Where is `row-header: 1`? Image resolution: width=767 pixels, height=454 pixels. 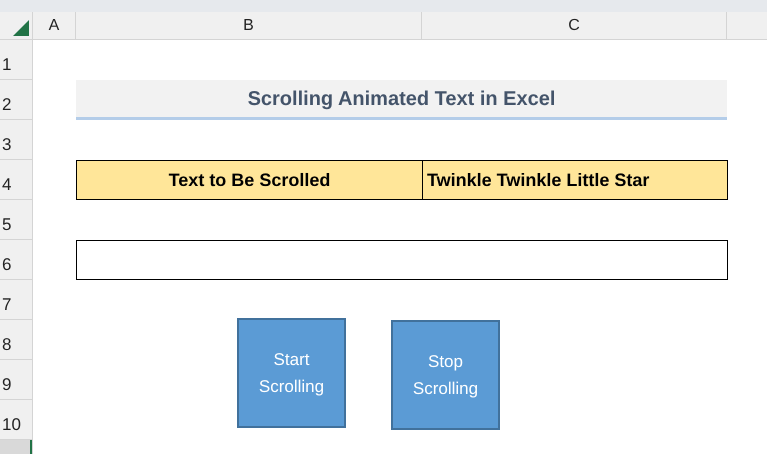 row-header: 1 is located at coordinates (16, 60).